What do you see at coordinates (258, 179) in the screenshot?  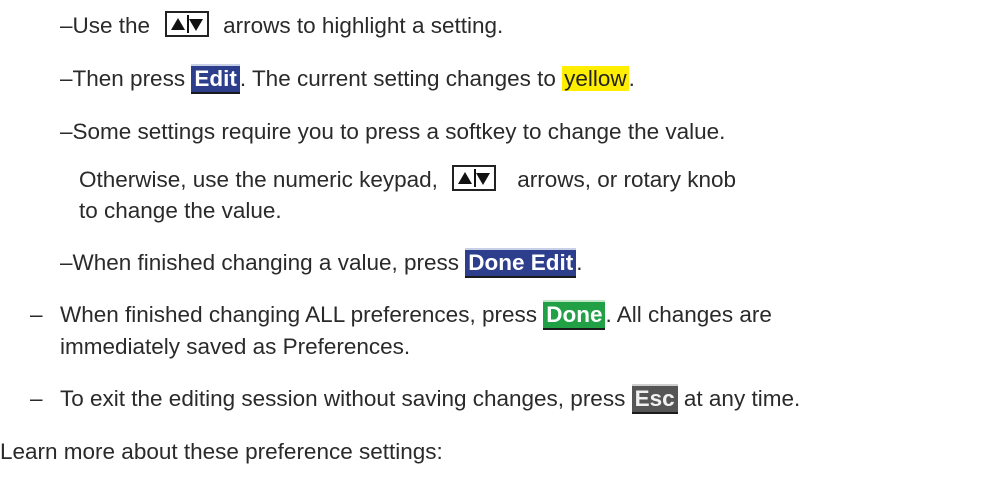 I see `step-text: Otherwise, use the numeric keypad,` at bounding box center [258, 179].